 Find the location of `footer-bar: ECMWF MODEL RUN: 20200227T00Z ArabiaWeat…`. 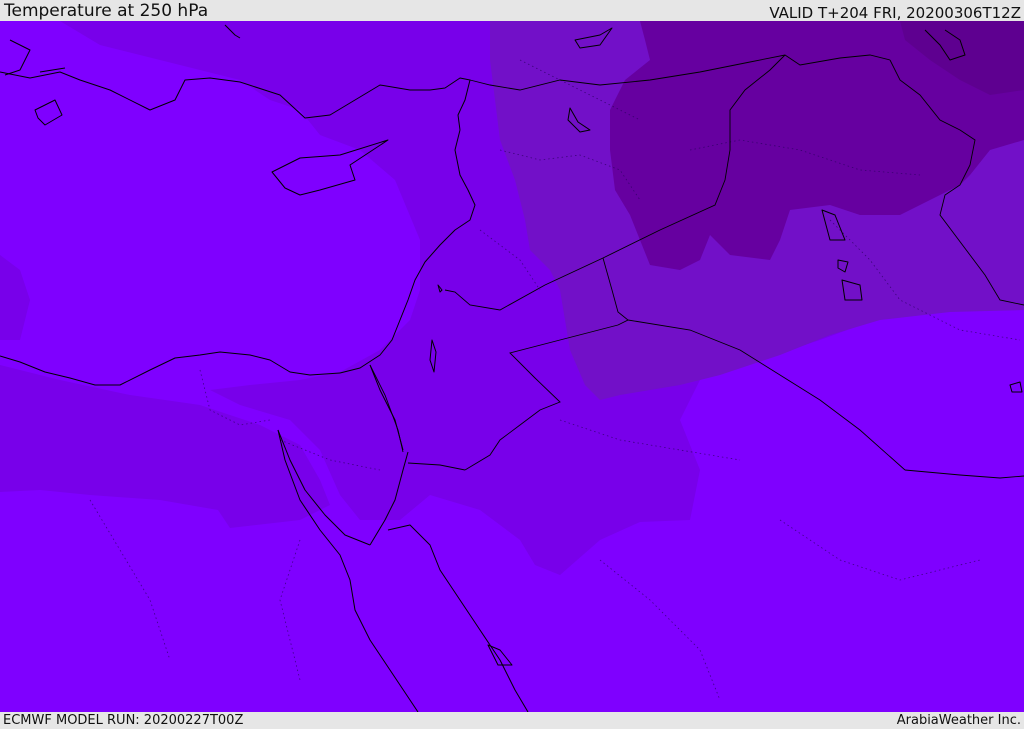

footer-bar: ECMWF MODEL RUN: 20200227T00Z ArabiaWeat… is located at coordinates (512, 720).